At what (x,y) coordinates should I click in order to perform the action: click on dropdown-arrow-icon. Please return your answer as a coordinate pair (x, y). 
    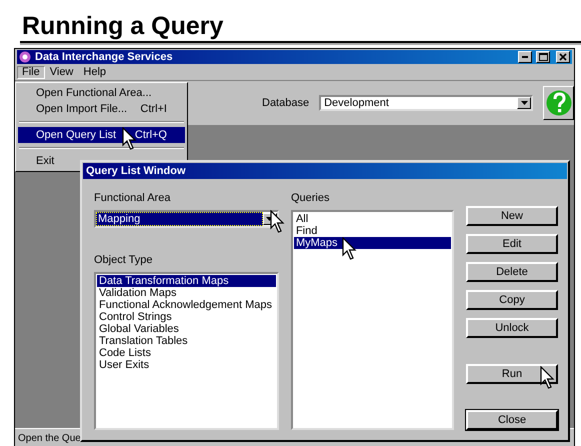
    Looking at the image, I should click on (524, 103).